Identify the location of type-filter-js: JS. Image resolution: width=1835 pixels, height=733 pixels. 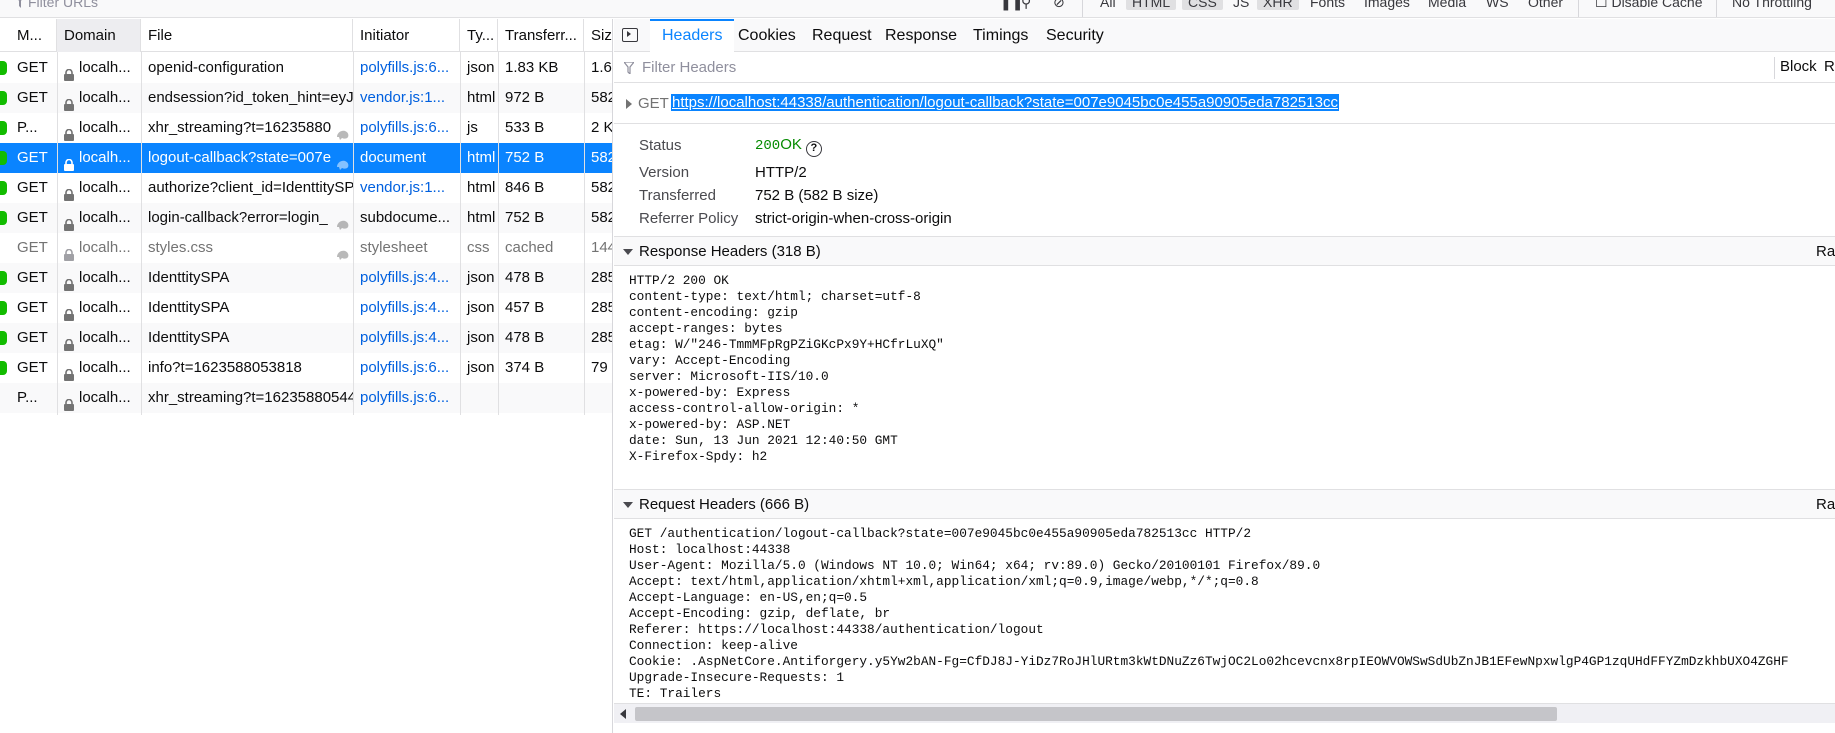
(1241, 5).